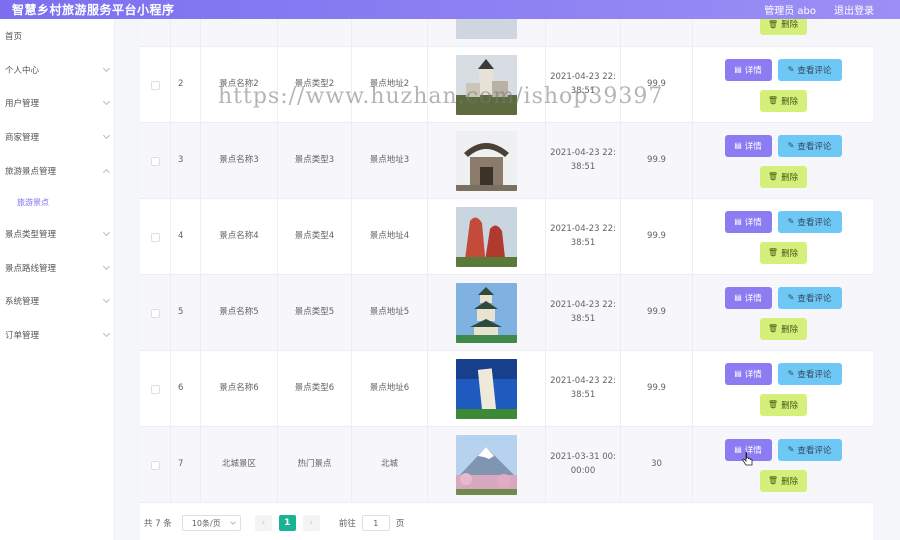 This screenshot has height=540, width=900. What do you see at coordinates (854, 9) in the screenshot?
I see `logout-link: 退出登录` at bounding box center [854, 9].